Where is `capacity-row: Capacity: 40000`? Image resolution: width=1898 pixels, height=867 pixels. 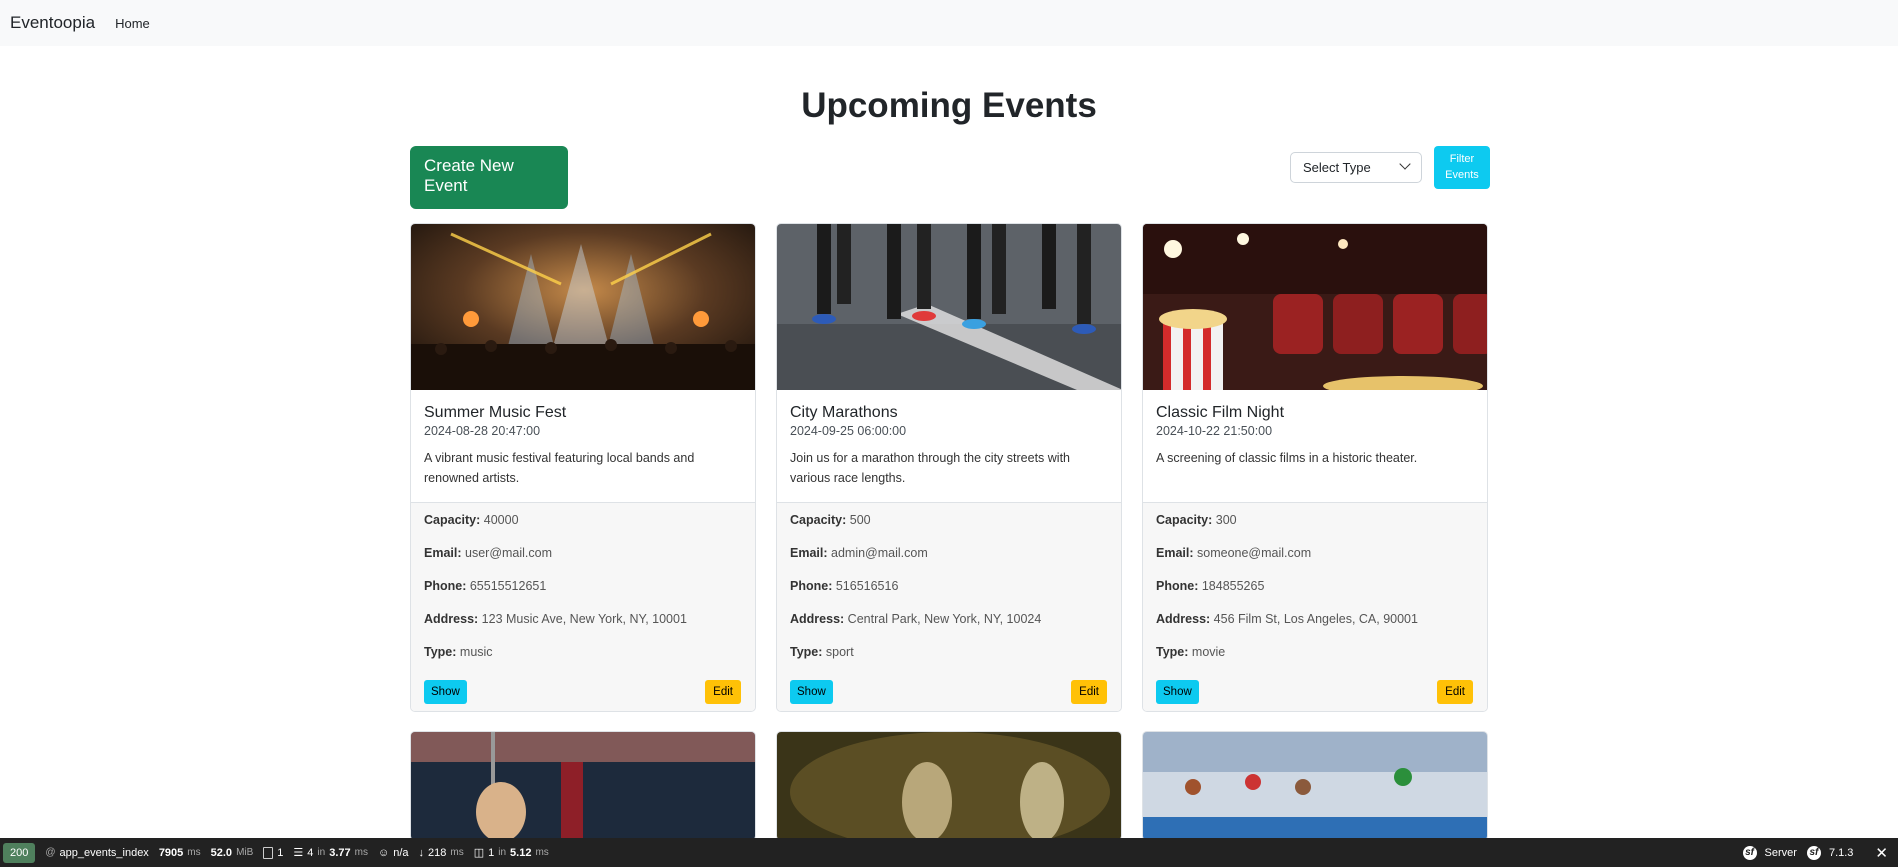
capacity-row: Capacity: 40000 is located at coordinates (583, 529).